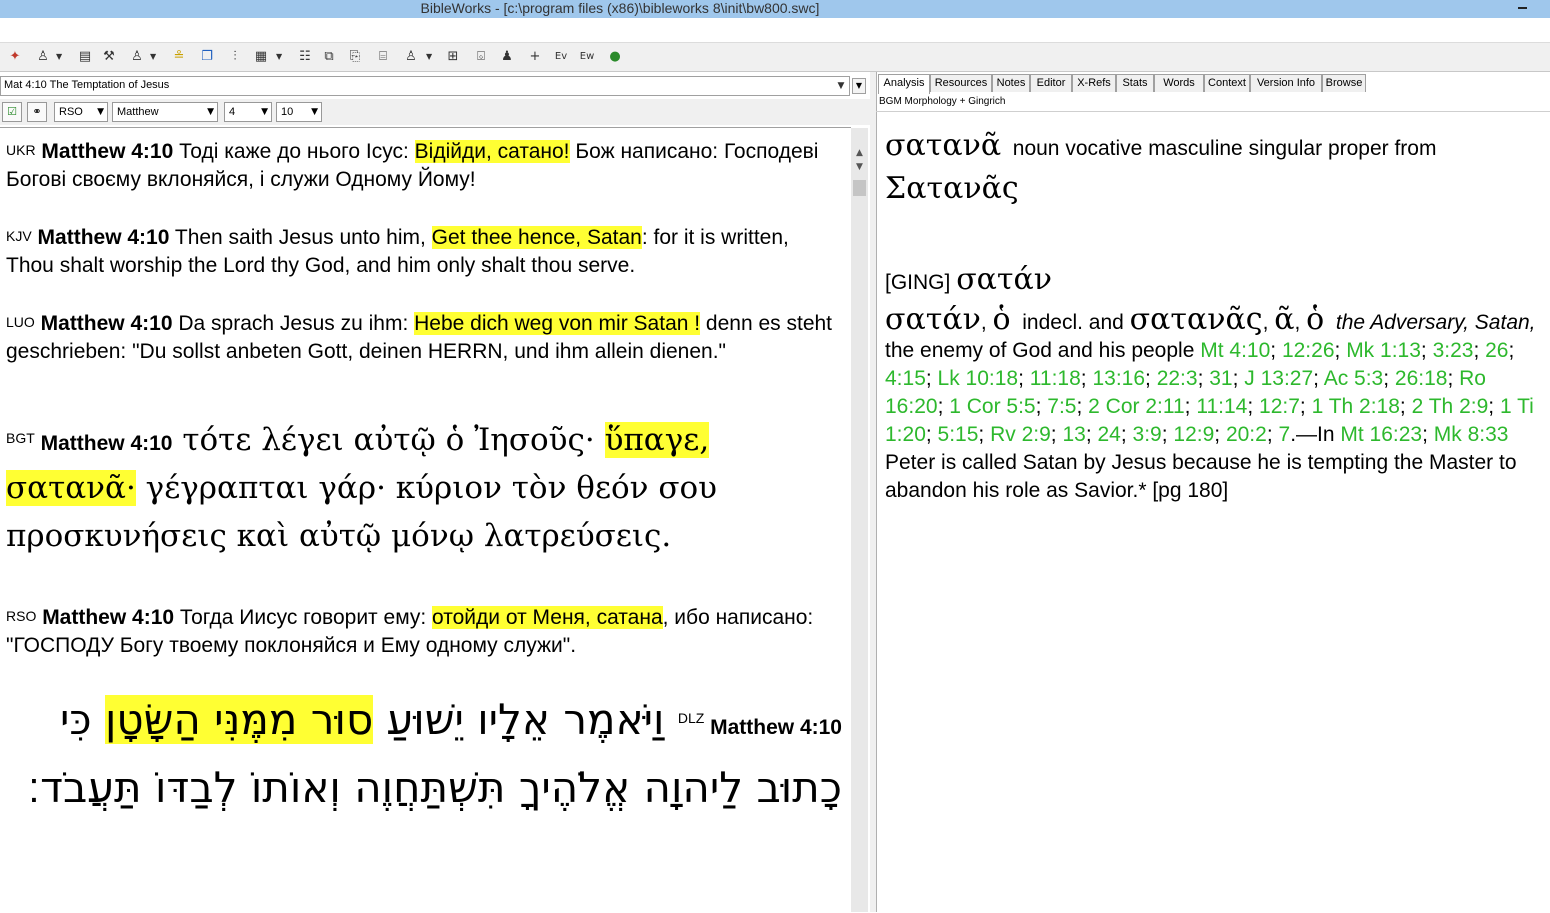  I want to click on scripture-link: 26, so click(1496, 350).